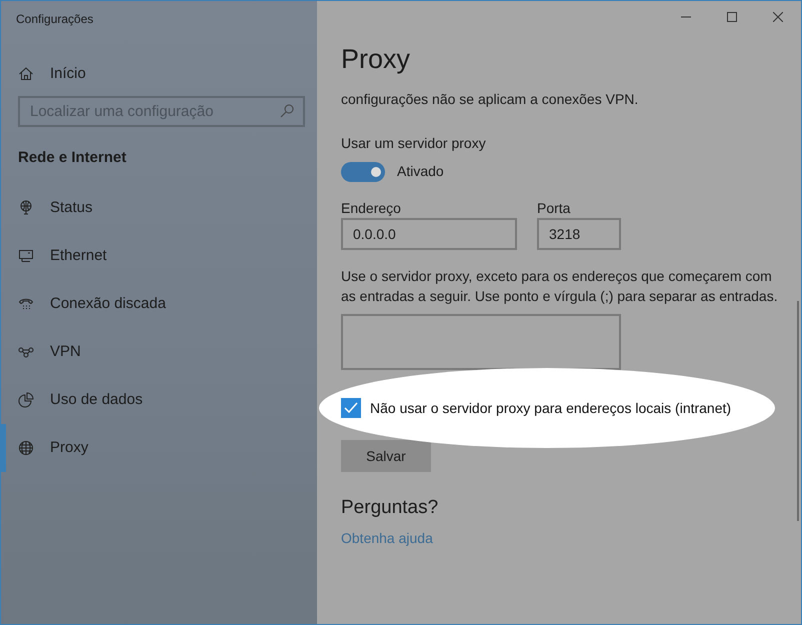 Image resolution: width=802 pixels, height=625 pixels. I want to click on toggle-label: Usar um servidor proxy, so click(414, 143).